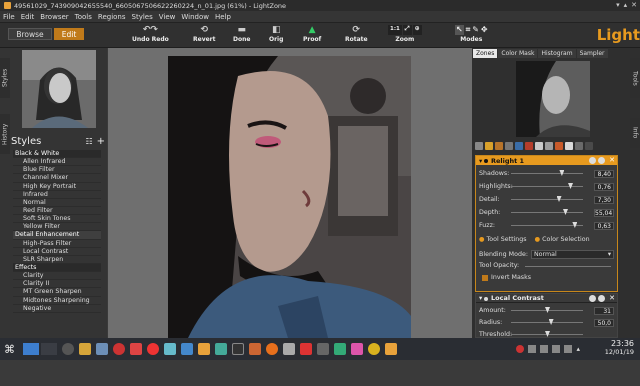  What do you see at coordinates (559, 146) in the screenshot?
I see `clone-tool-icon` at bounding box center [559, 146].